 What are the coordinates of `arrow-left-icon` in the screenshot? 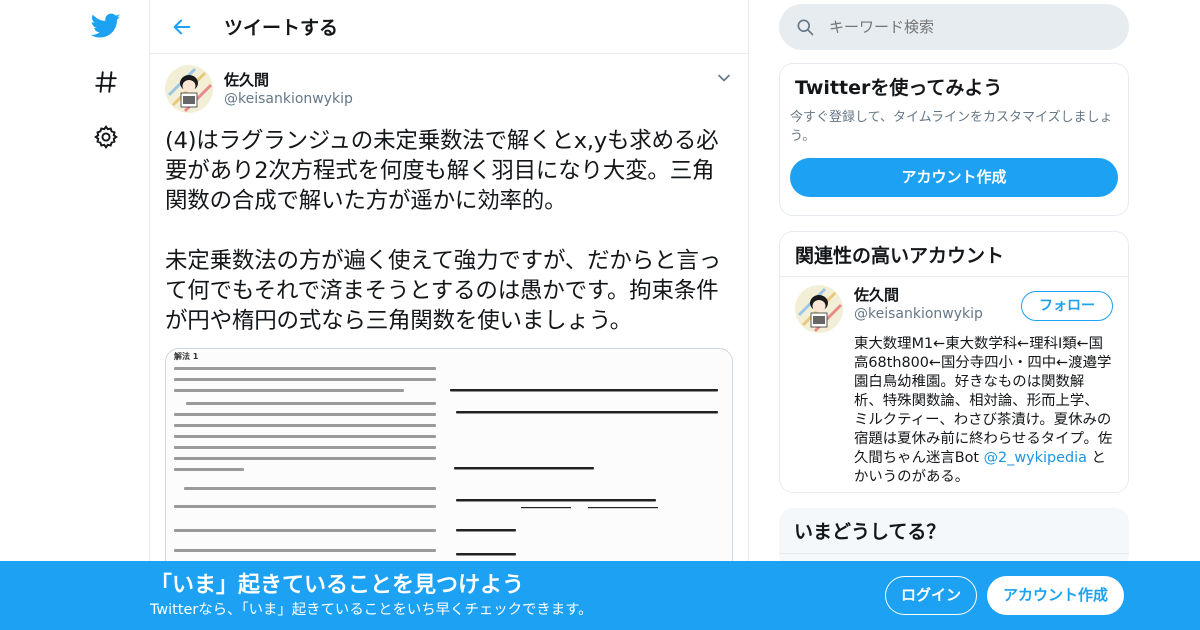 It's located at (182, 26).